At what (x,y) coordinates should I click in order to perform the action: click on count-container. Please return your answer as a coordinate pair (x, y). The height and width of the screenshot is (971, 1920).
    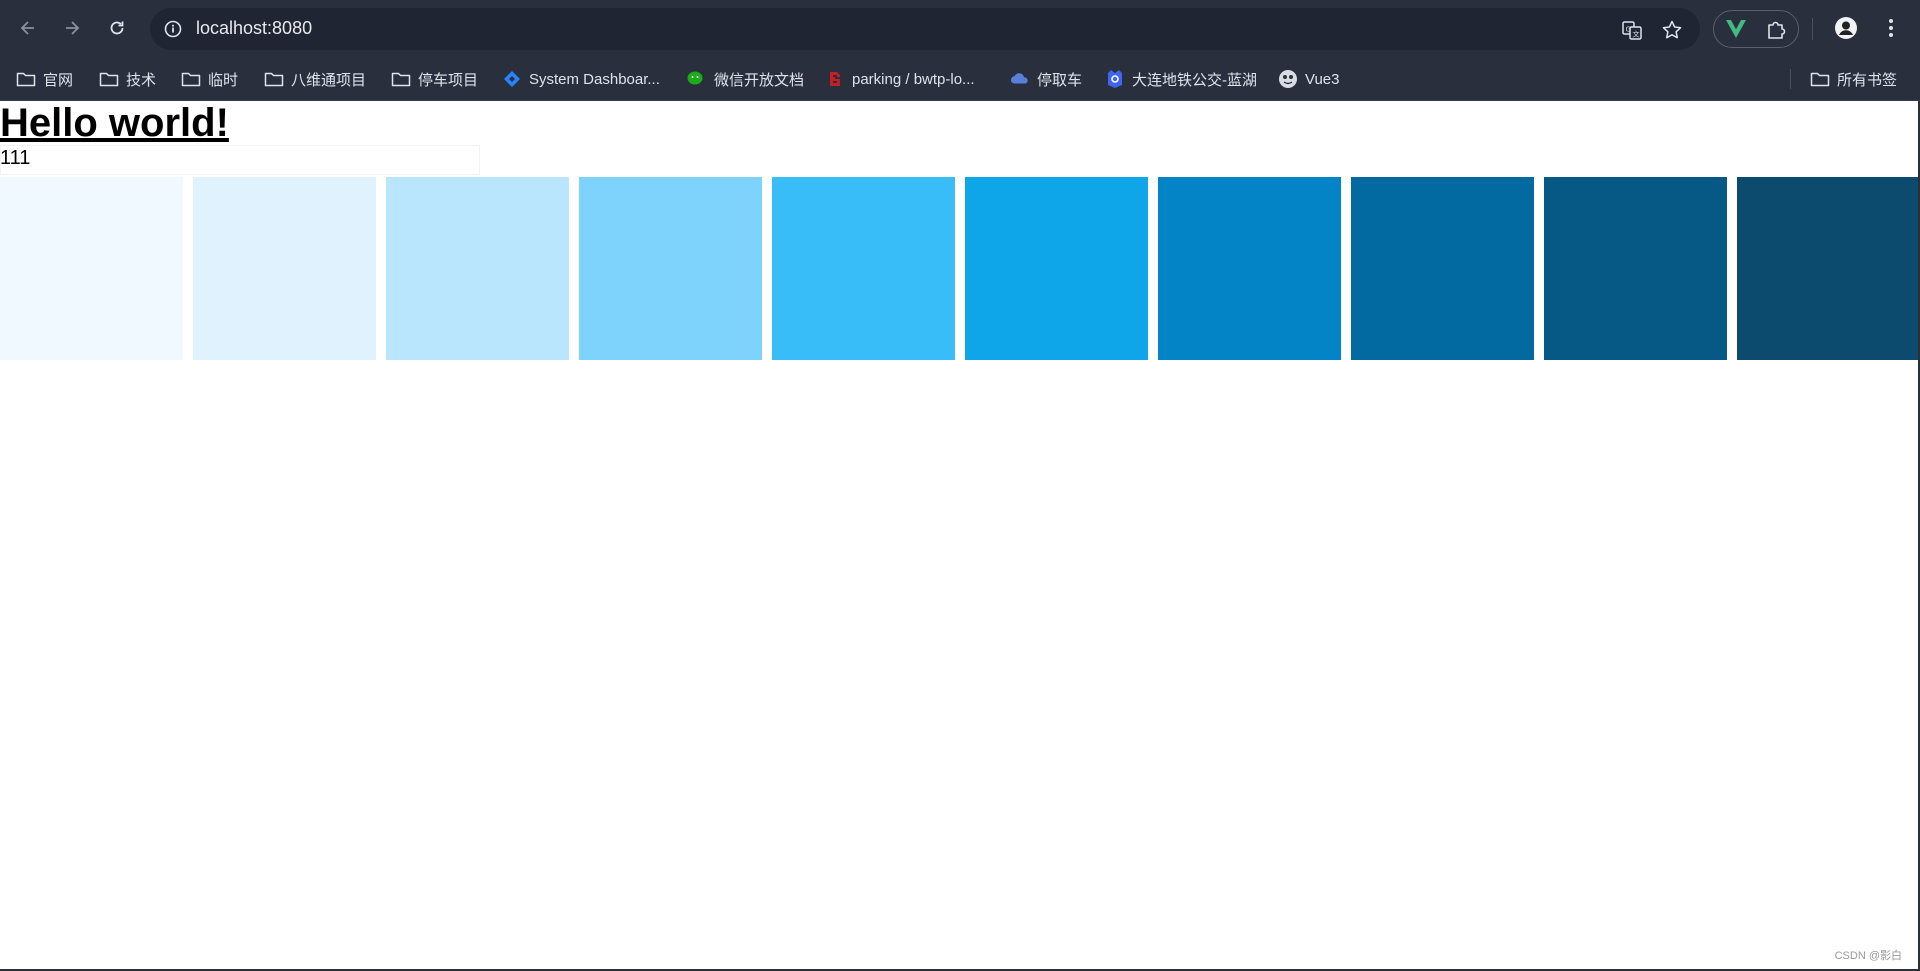
    Looking at the image, I should click on (240, 160).